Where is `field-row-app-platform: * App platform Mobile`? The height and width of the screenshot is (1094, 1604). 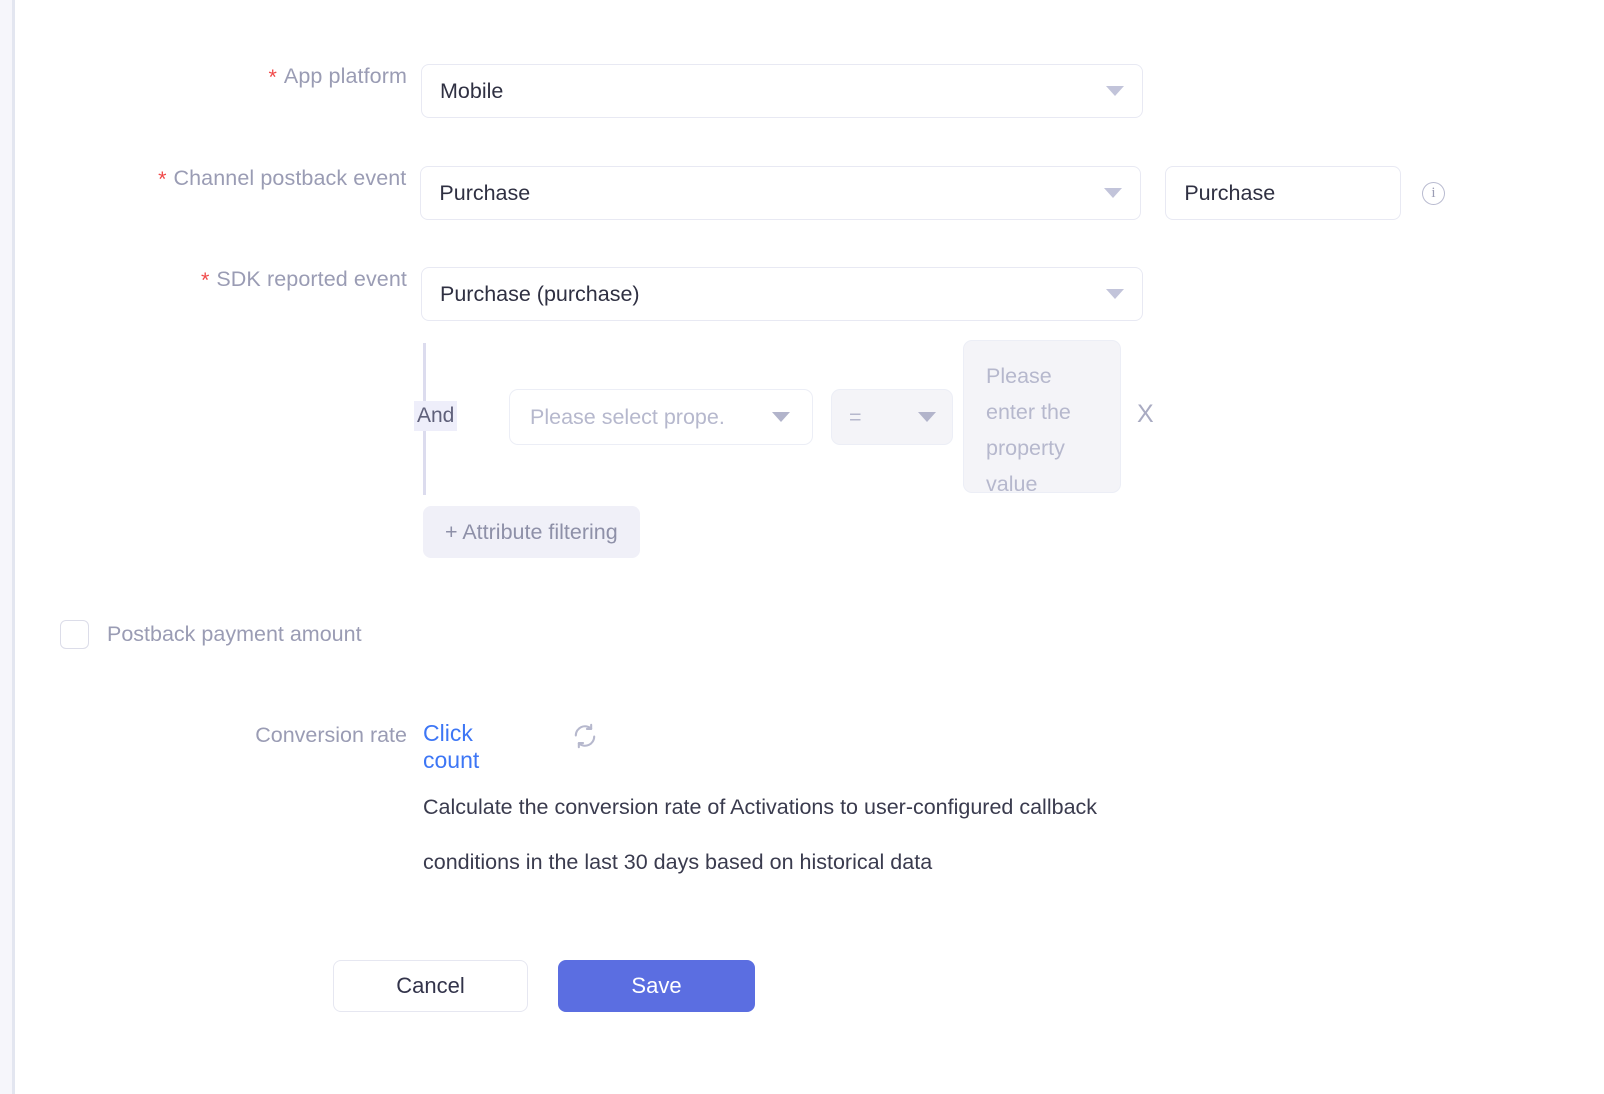
field-row-app-platform: * App platform Mobile is located at coordinates (585, 91).